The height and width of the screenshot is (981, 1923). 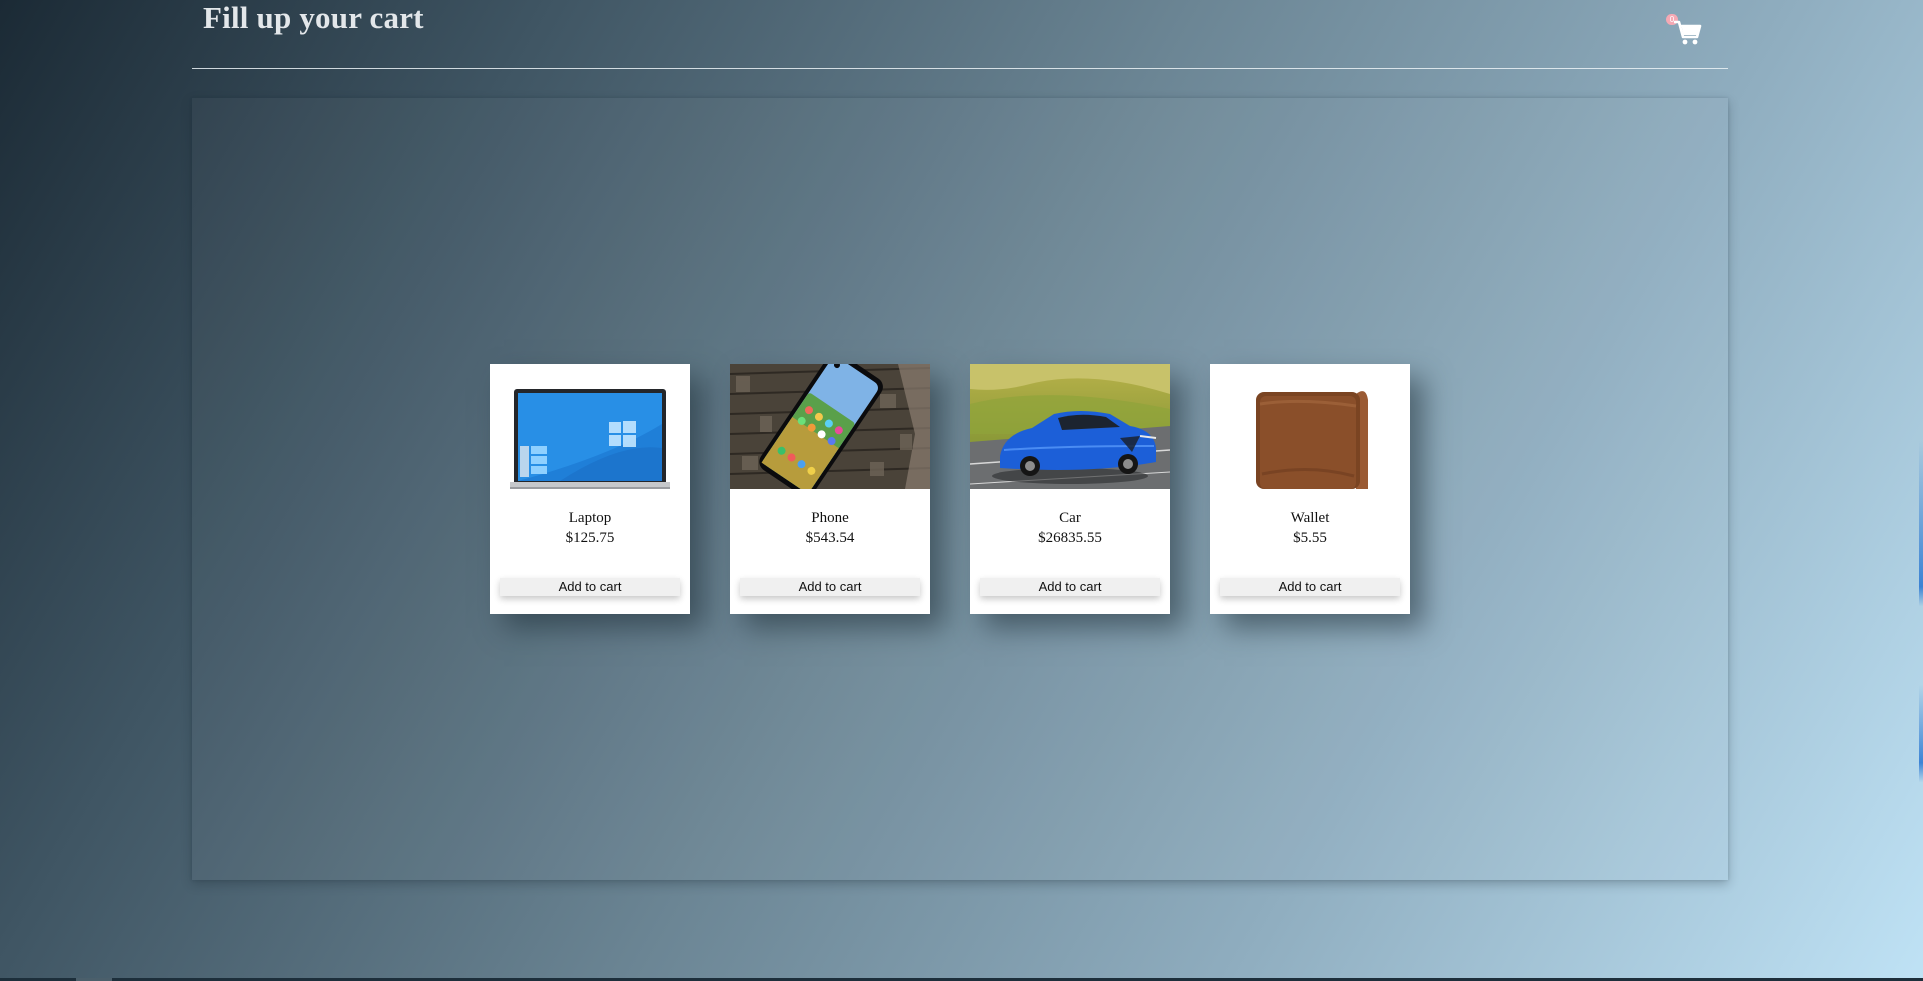 I want to click on product-card-car: Car $26835.55 Add to cart, so click(x=1070, y=489).